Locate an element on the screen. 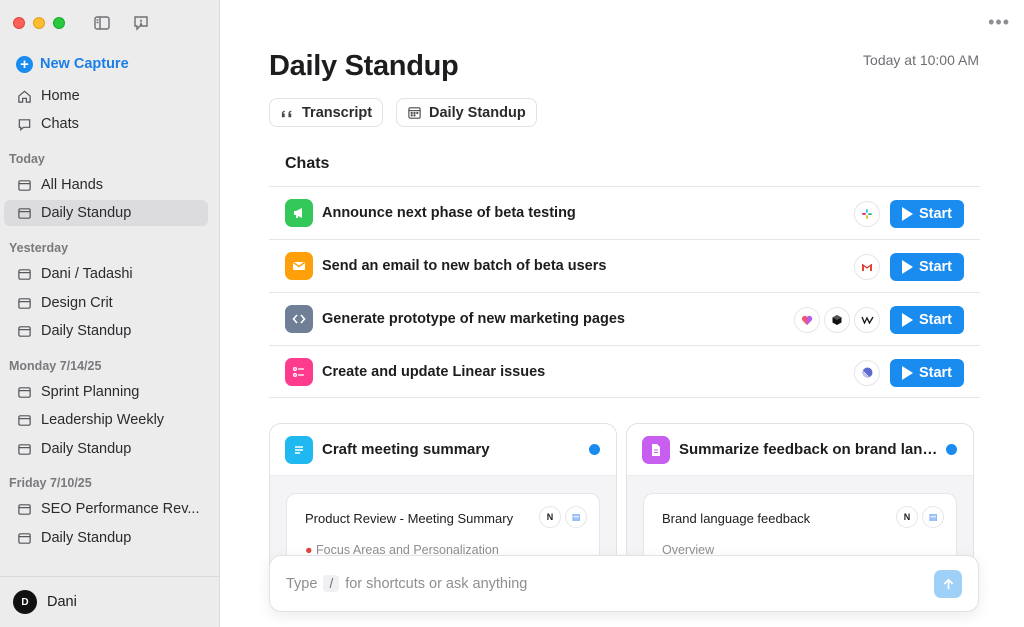 The image size is (1024, 627). message-composer: Type / for shortcuts or ask anything is located at coordinates (624, 583).